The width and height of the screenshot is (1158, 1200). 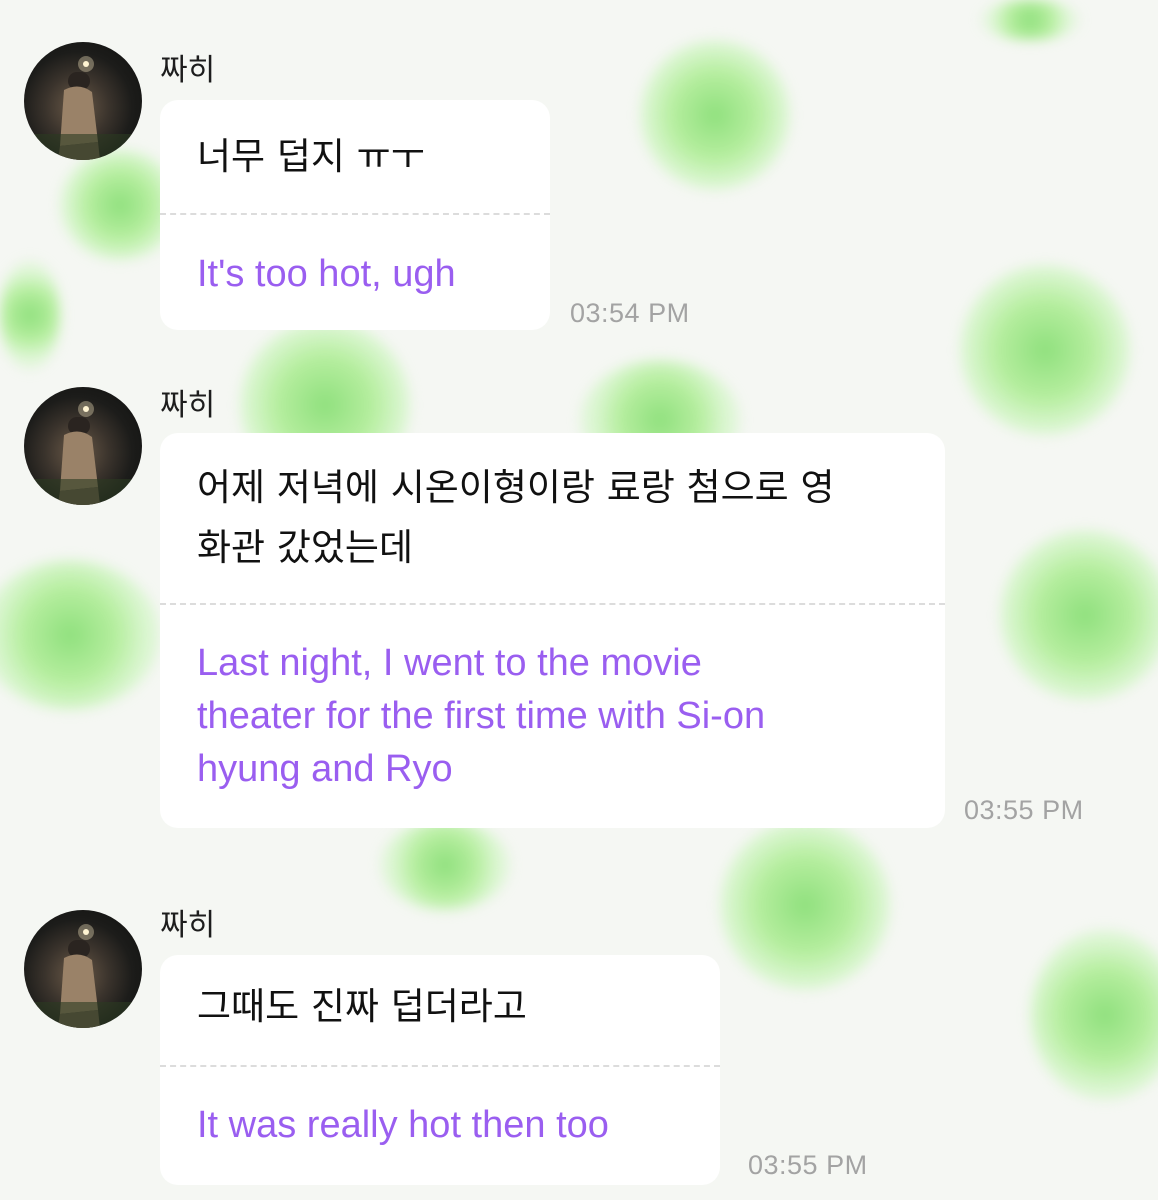 What do you see at coordinates (362, 1006) in the screenshot?
I see `original-message-text: 그때도 진짜 덥더라고` at bounding box center [362, 1006].